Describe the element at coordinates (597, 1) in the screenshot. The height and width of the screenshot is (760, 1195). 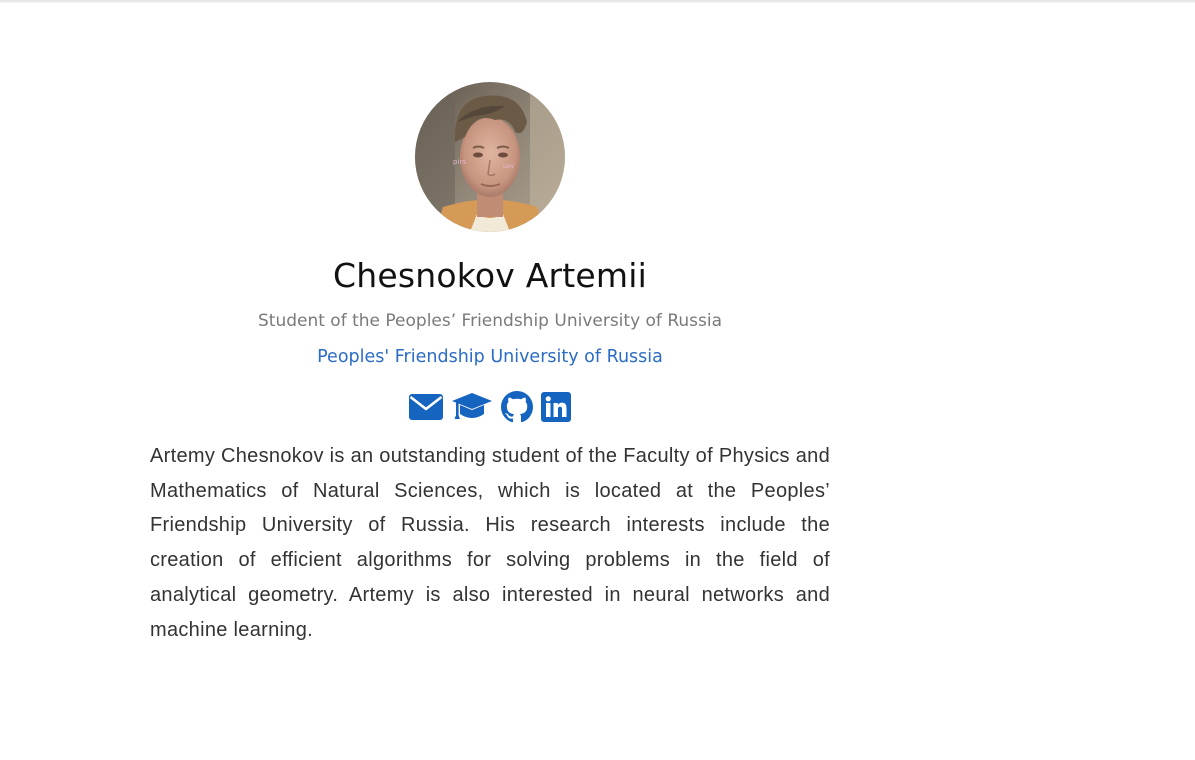
I see `top-bar-shadow` at that location.